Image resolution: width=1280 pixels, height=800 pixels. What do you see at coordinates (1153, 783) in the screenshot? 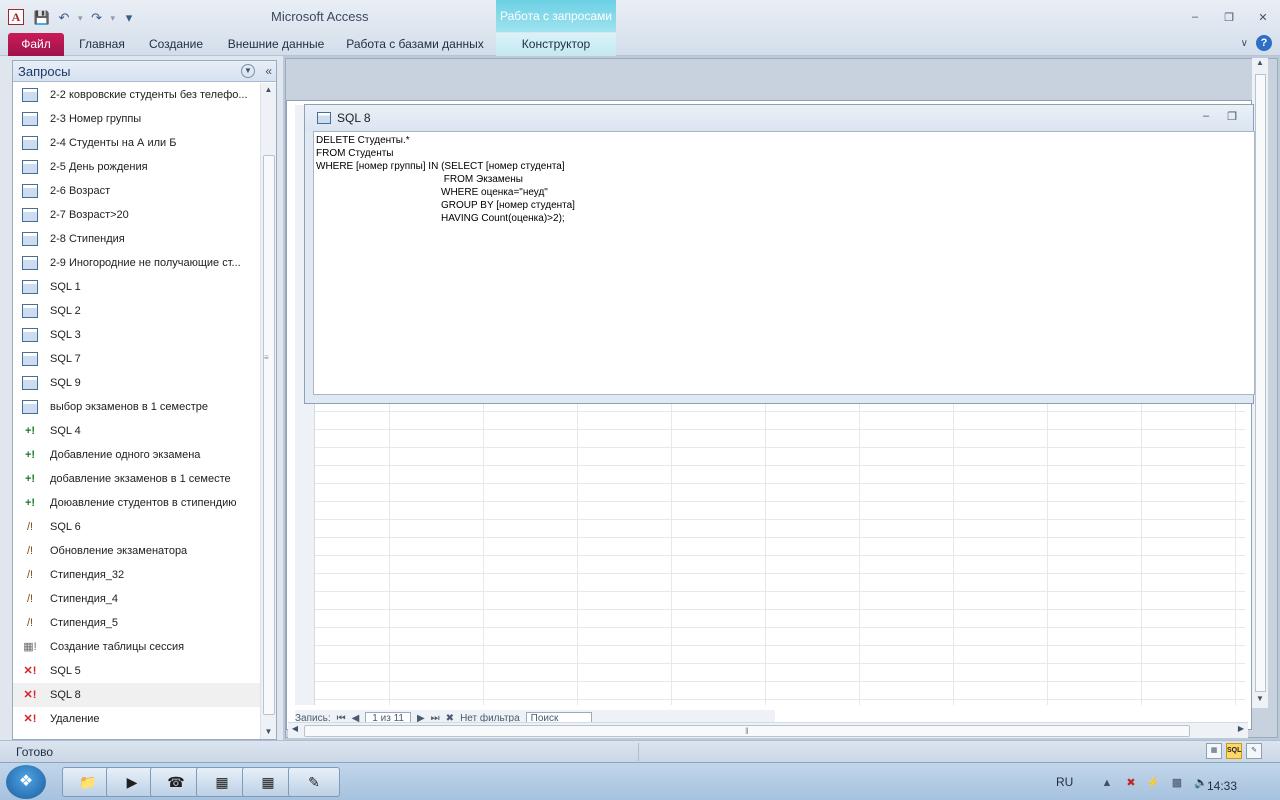
I see `power-icon: ⚡` at bounding box center [1153, 783].